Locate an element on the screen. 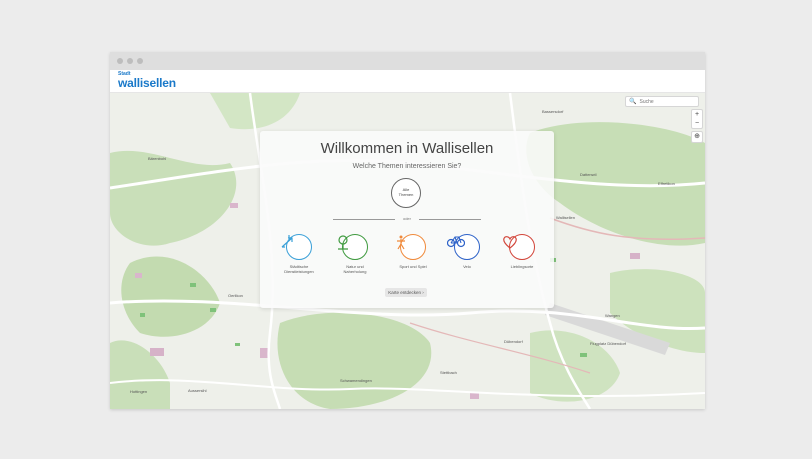 The image size is (812, 459). map-label: Bassersdorf is located at coordinates (553, 111).